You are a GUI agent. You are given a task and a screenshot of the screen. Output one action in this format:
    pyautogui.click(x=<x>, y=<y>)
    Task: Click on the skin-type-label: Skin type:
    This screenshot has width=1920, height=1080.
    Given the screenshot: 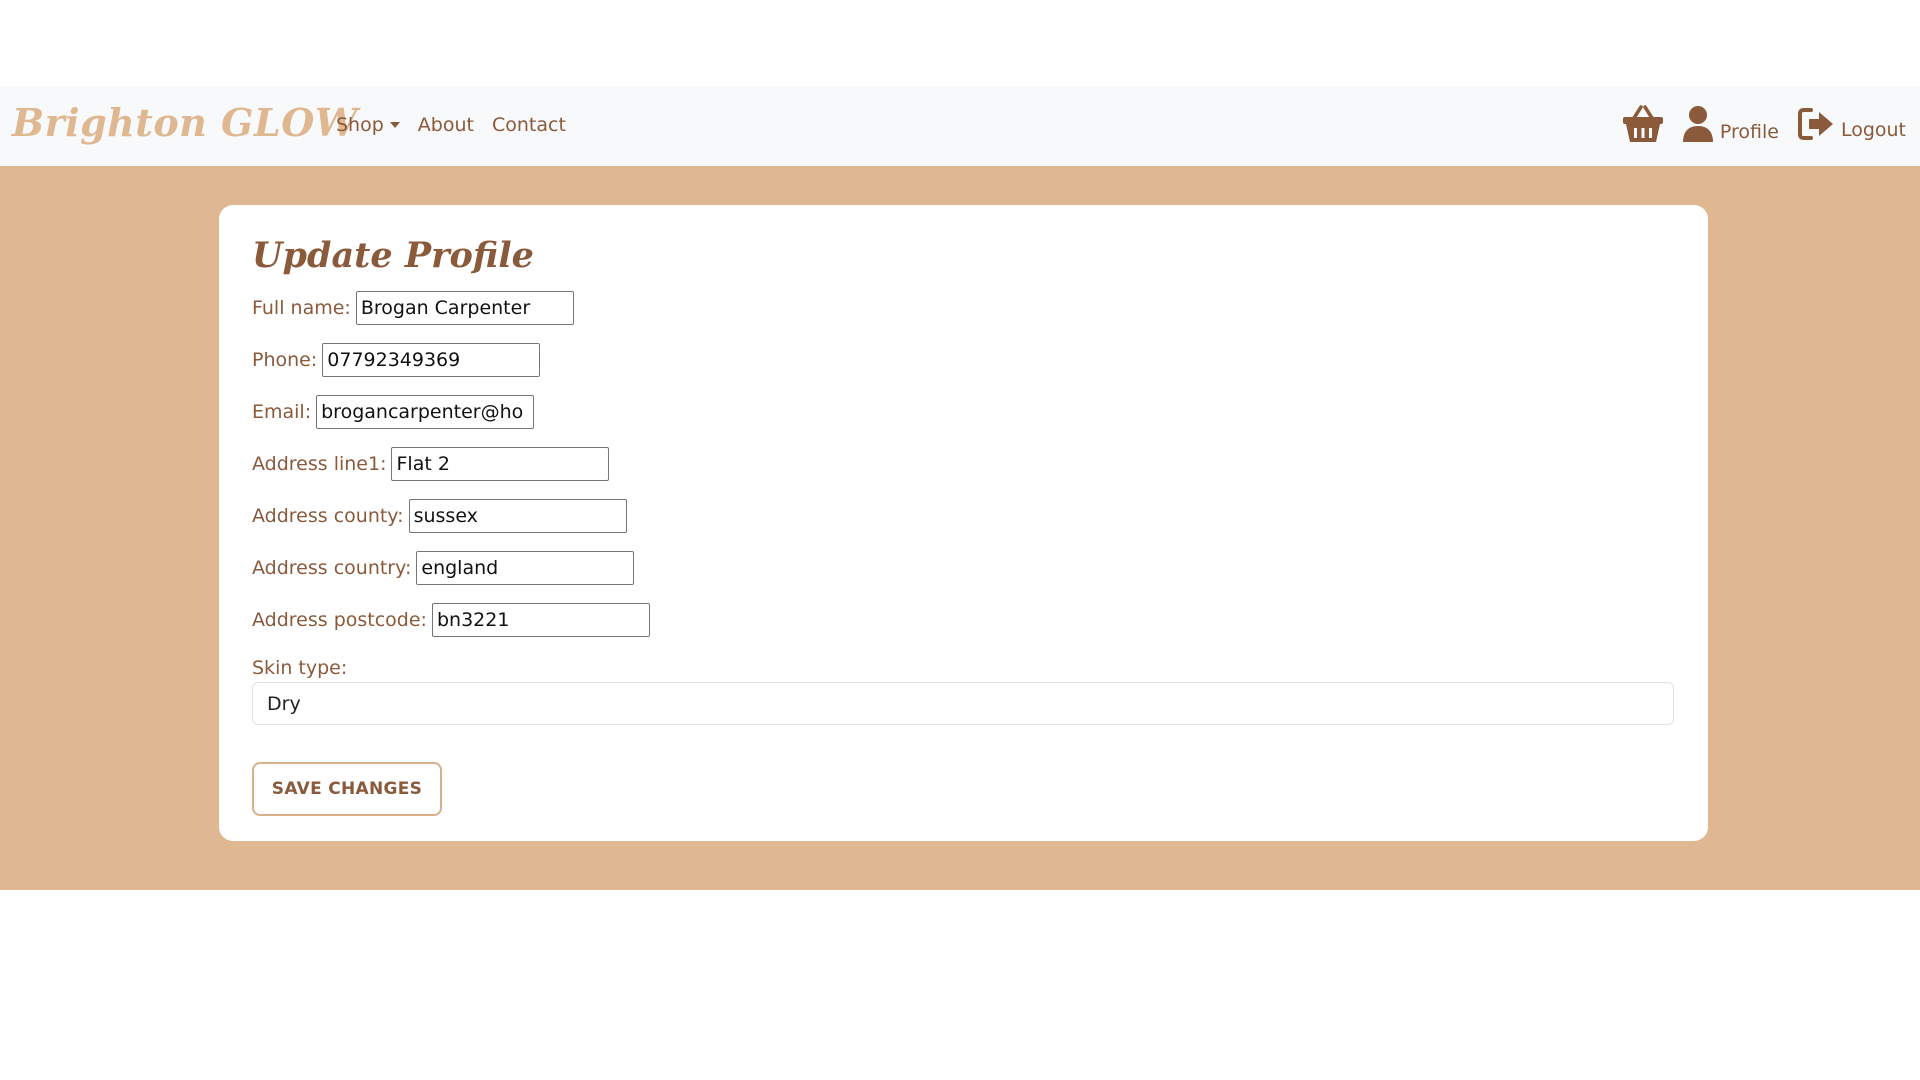 What is the action you would take?
    pyautogui.click(x=300, y=668)
    